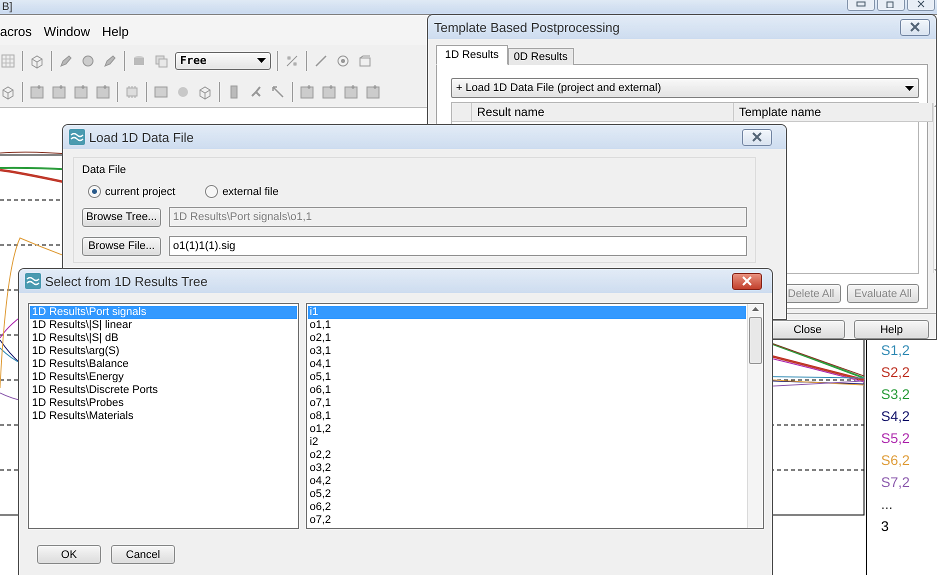  Describe the element at coordinates (807, 329) in the screenshot. I see `close-button: Close` at that location.